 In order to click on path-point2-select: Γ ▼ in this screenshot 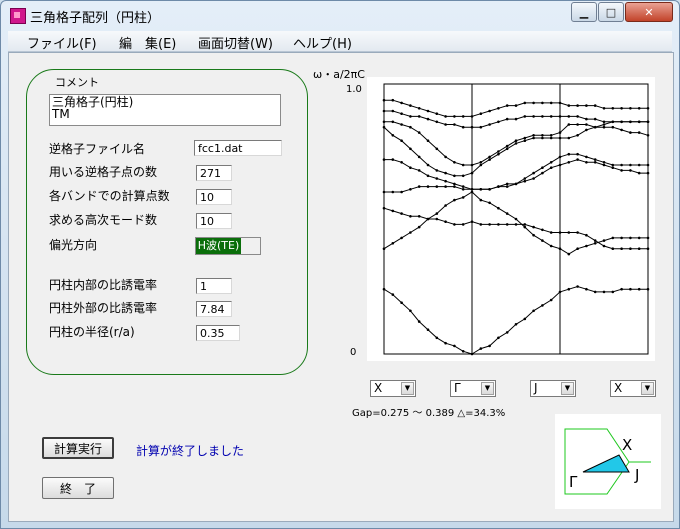, I will do `click(473, 388)`.